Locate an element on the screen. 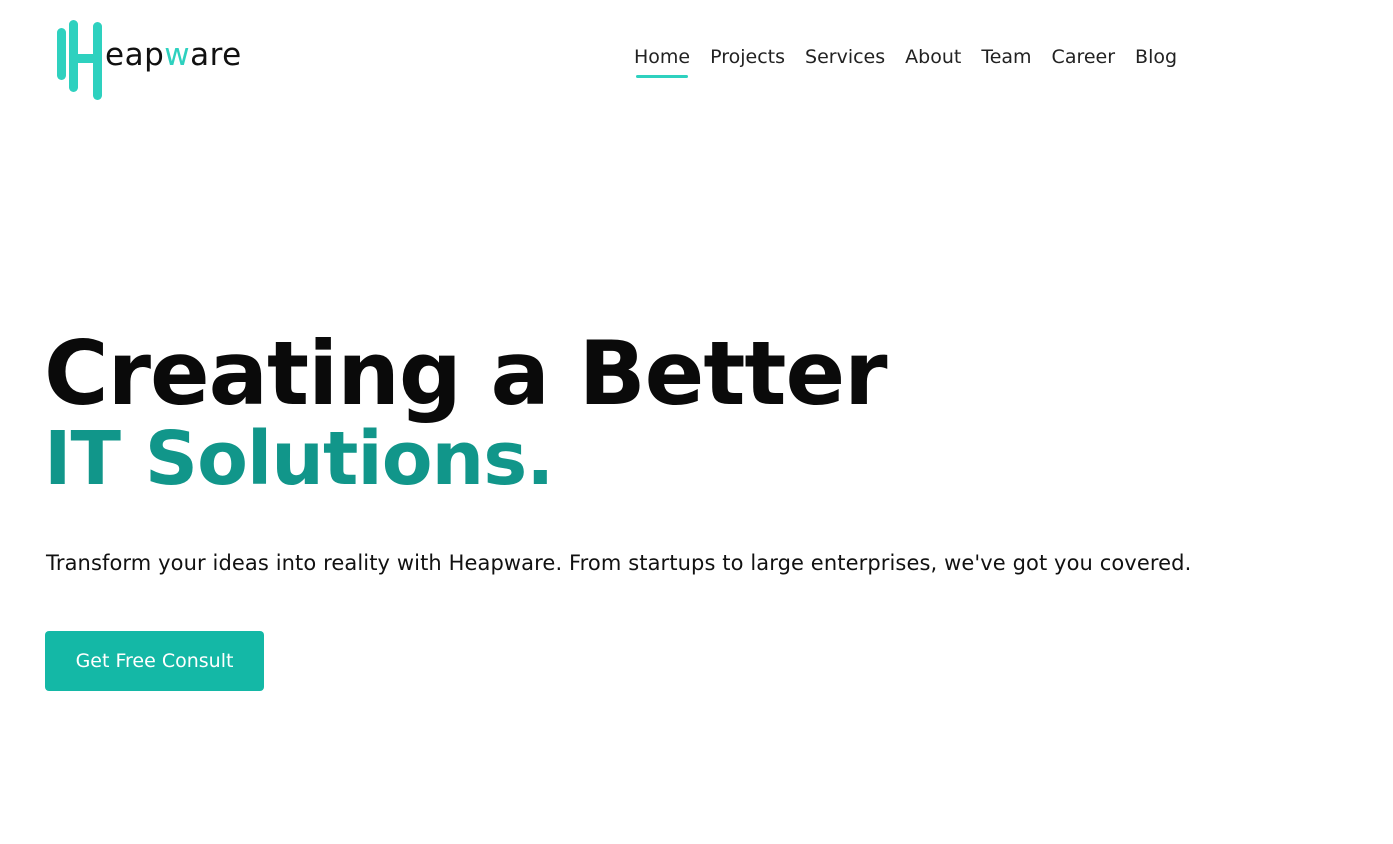  brand-name-suffix: are is located at coordinates (216, 55).